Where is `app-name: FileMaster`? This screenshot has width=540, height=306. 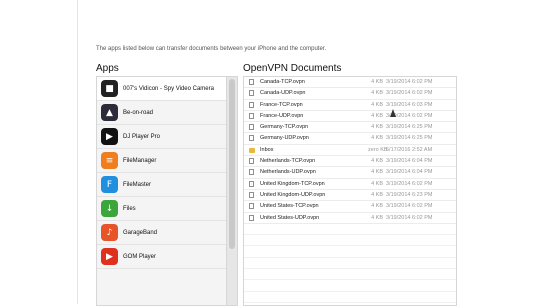 app-name: FileMaster is located at coordinates (137, 184).